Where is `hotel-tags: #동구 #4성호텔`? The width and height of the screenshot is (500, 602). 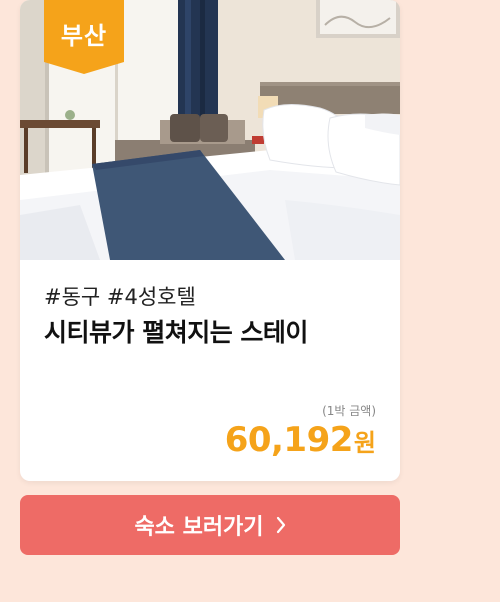
hotel-tags: #동구 #4성호텔 is located at coordinates (120, 297).